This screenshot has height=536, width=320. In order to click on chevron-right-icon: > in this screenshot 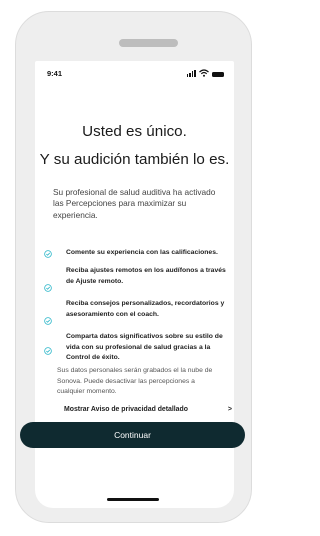, I will do `click(229, 409)`.